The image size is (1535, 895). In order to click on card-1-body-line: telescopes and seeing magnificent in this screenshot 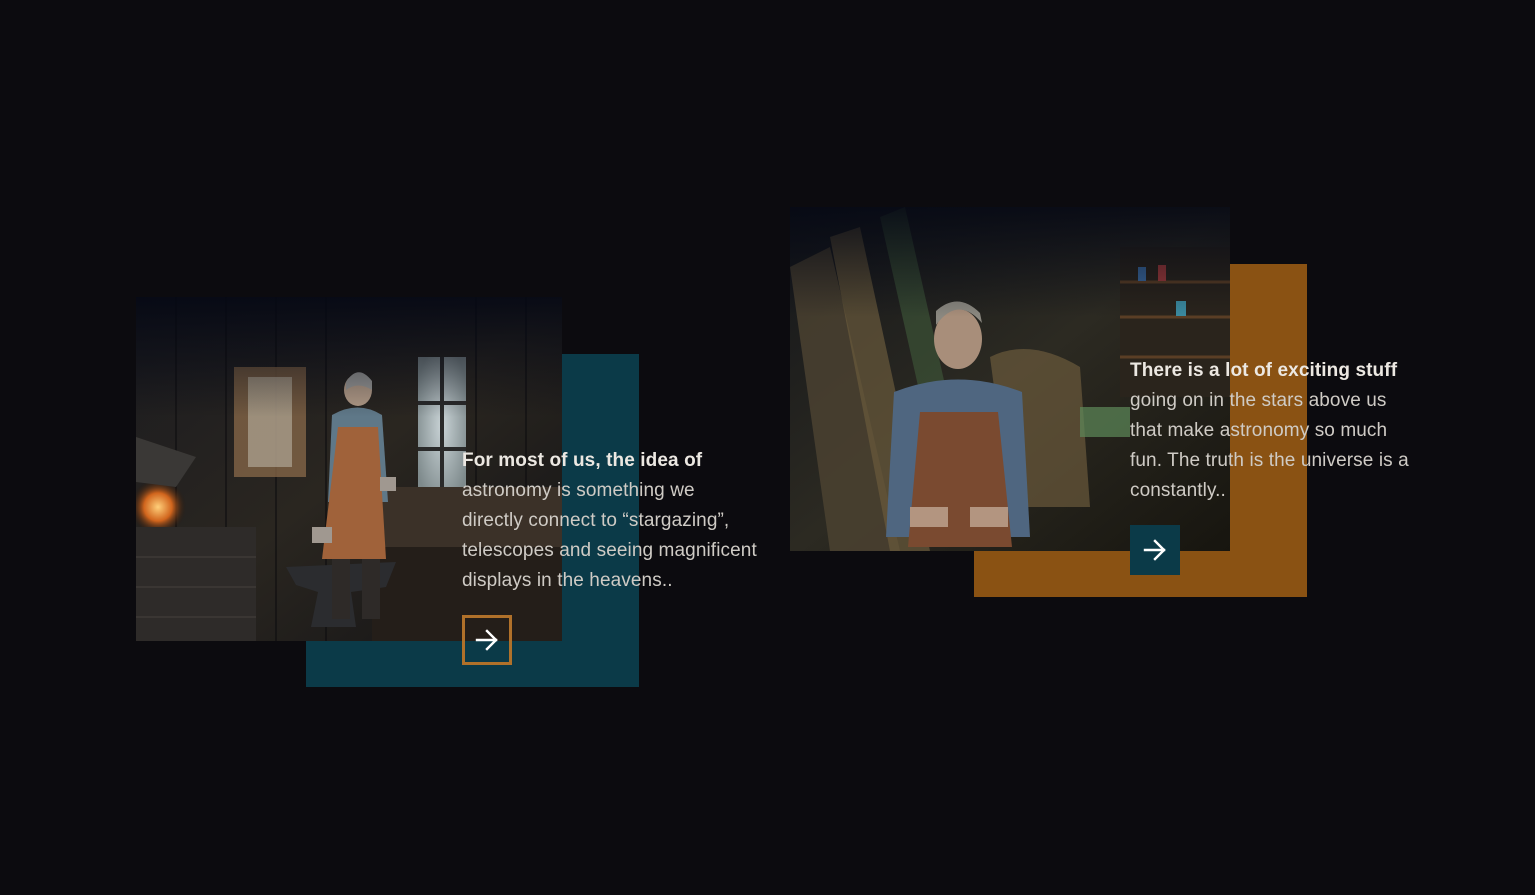, I will do `click(609, 550)`.